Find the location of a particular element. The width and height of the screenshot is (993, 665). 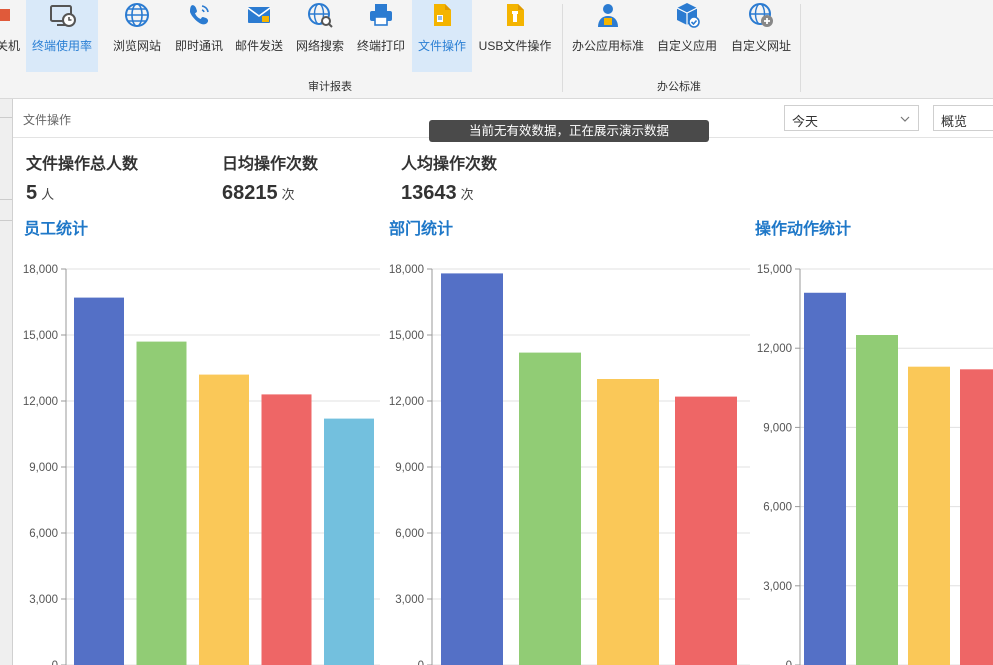

stat-label: 日均操作次数 is located at coordinates (270, 164).